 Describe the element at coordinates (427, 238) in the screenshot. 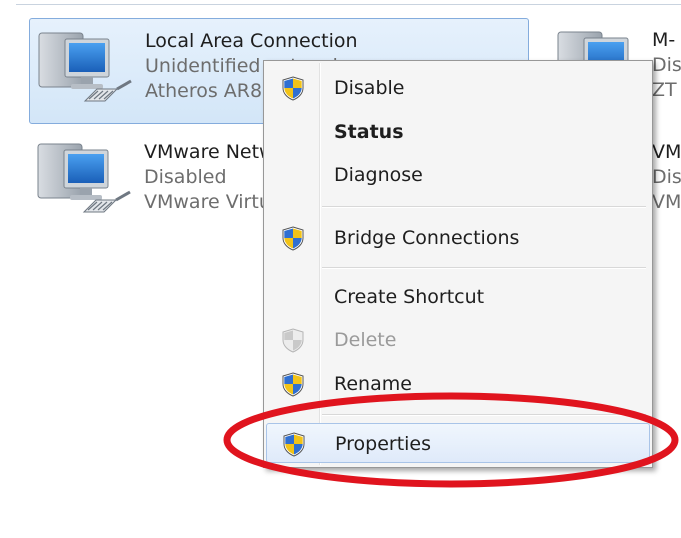

I see `menu-item-label: Bridge Connections` at that location.